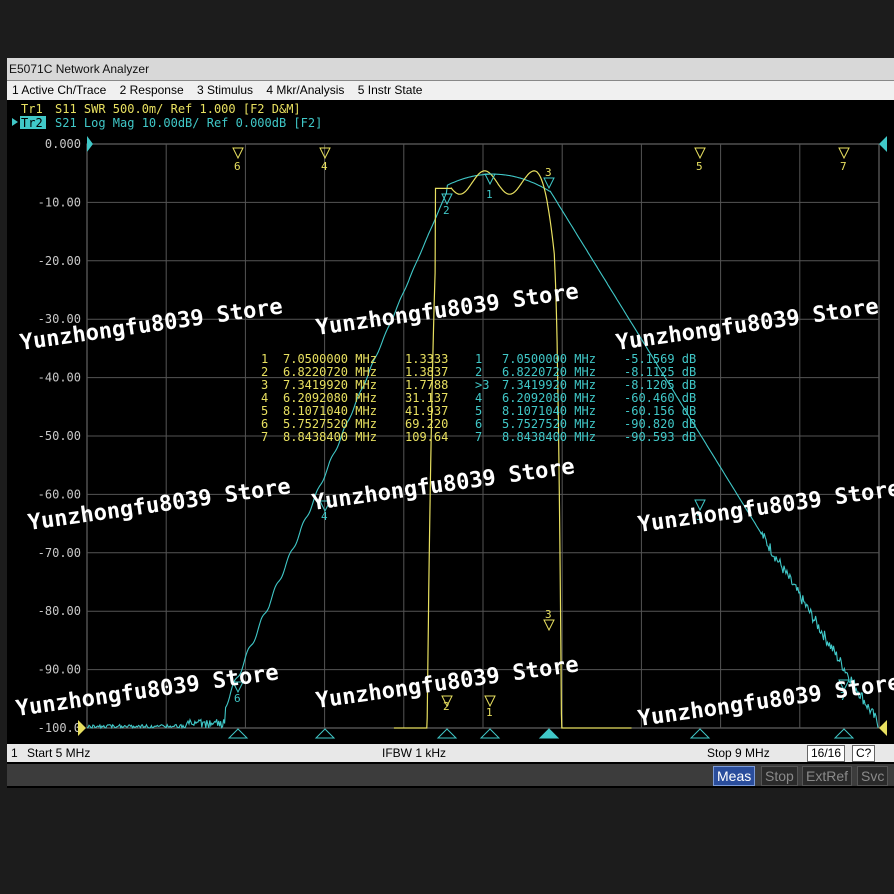 The image size is (894, 894). Describe the element at coordinates (32, 109) in the screenshot. I see `trace-1-label: Tr1` at that location.